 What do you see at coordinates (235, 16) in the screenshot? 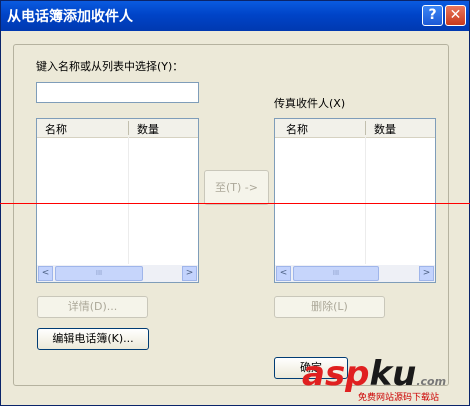
I see `title-bar: 从电话簿添加收件人 ? ✕` at bounding box center [235, 16].